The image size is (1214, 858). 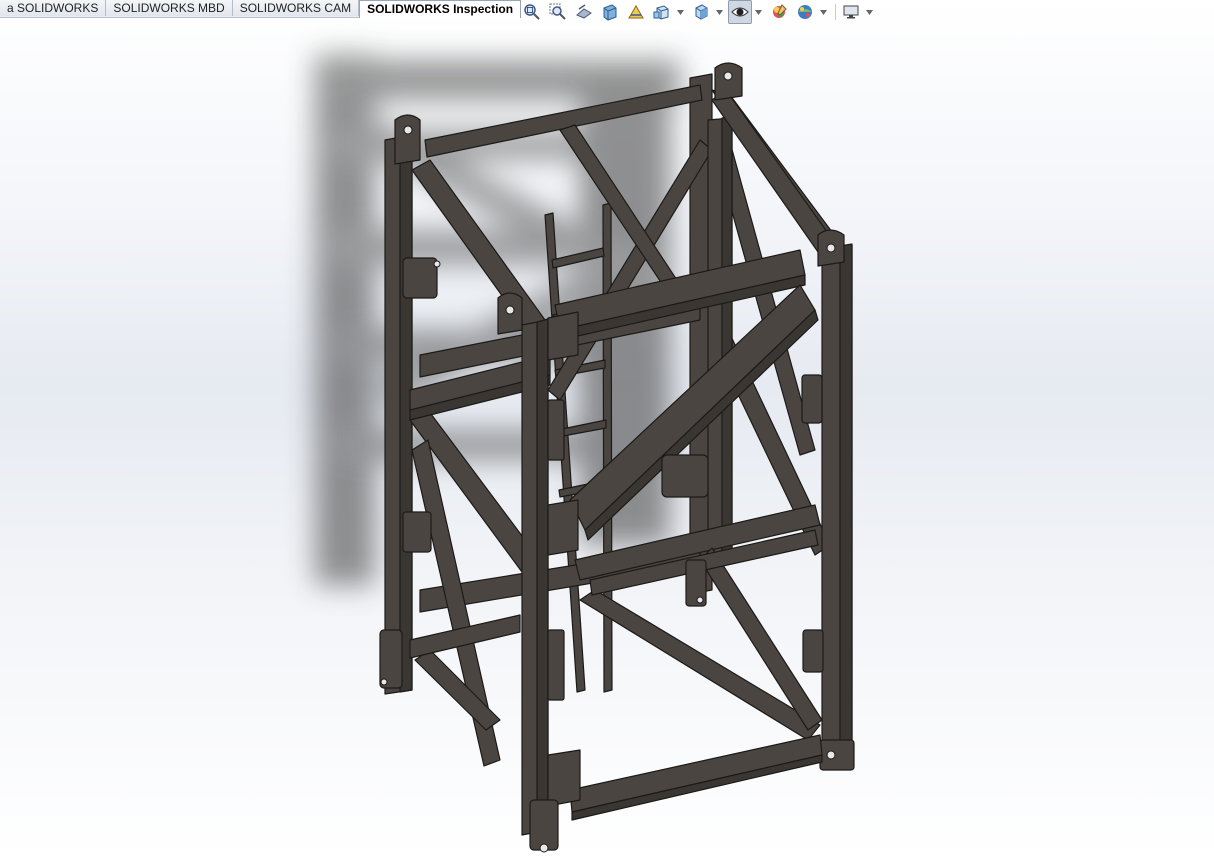 I want to click on edit-appearance-button, so click(x=779, y=12).